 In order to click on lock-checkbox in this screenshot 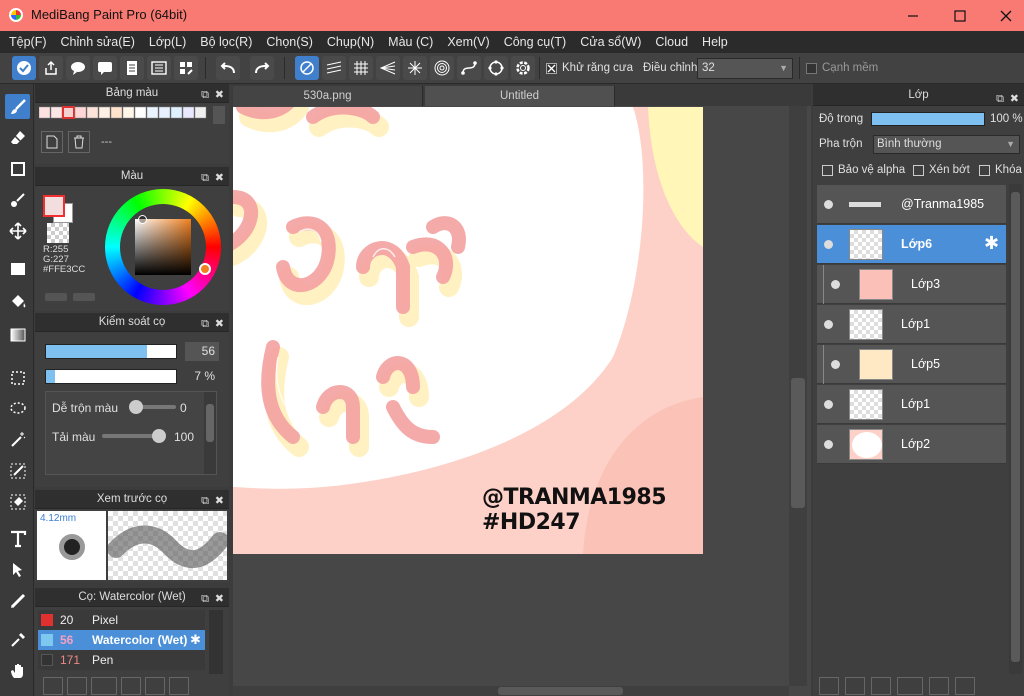, I will do `click(984, 170)`.